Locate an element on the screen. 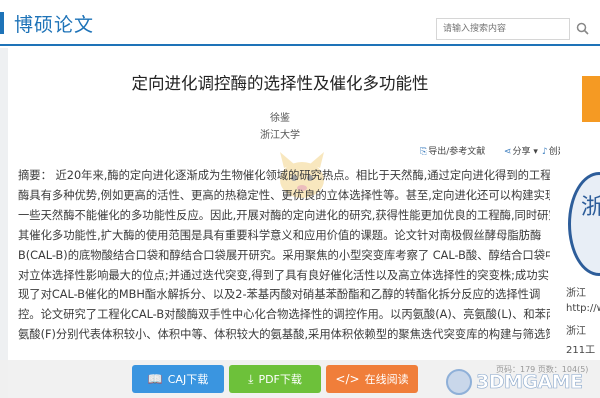 This screenshot has width=600, height=398. title-accent-bar is located at coordinates (2, 23).